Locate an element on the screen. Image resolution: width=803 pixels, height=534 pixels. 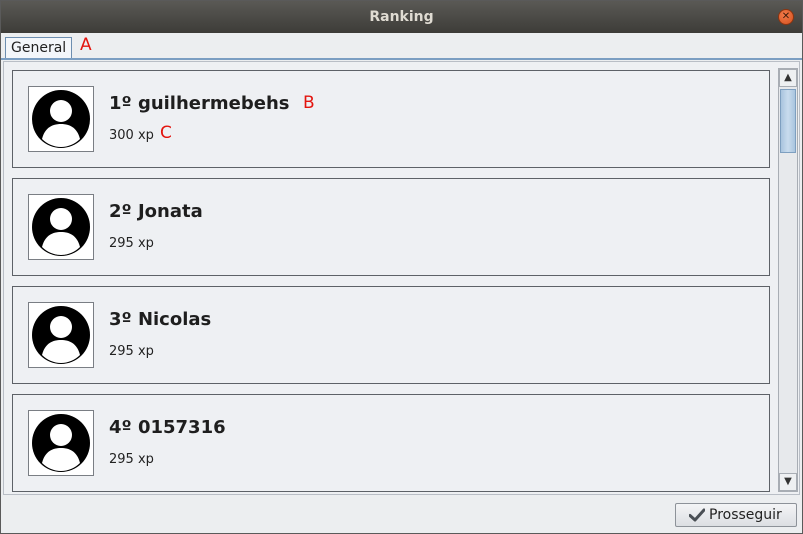
tab-strip: General A is located at coordinates (401, 46).